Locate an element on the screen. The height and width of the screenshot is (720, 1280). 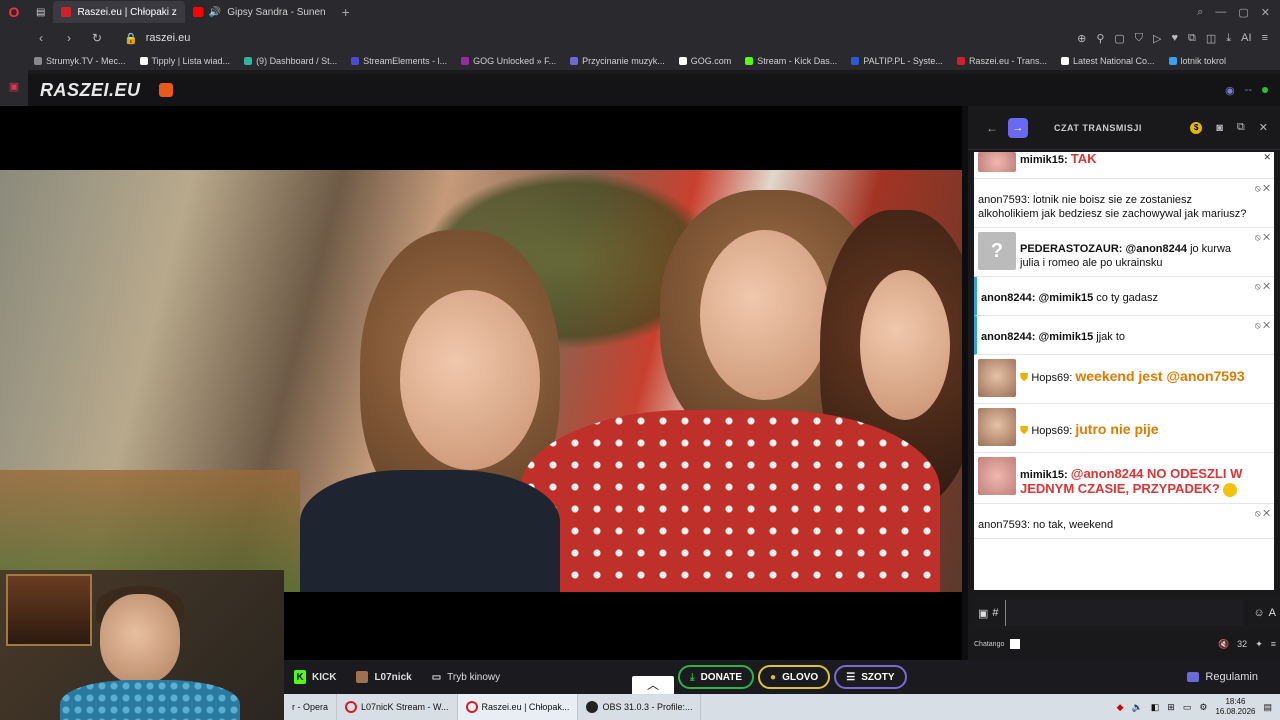
mod-badge-icon: ⛊ is located at coordinates (1024, 378).